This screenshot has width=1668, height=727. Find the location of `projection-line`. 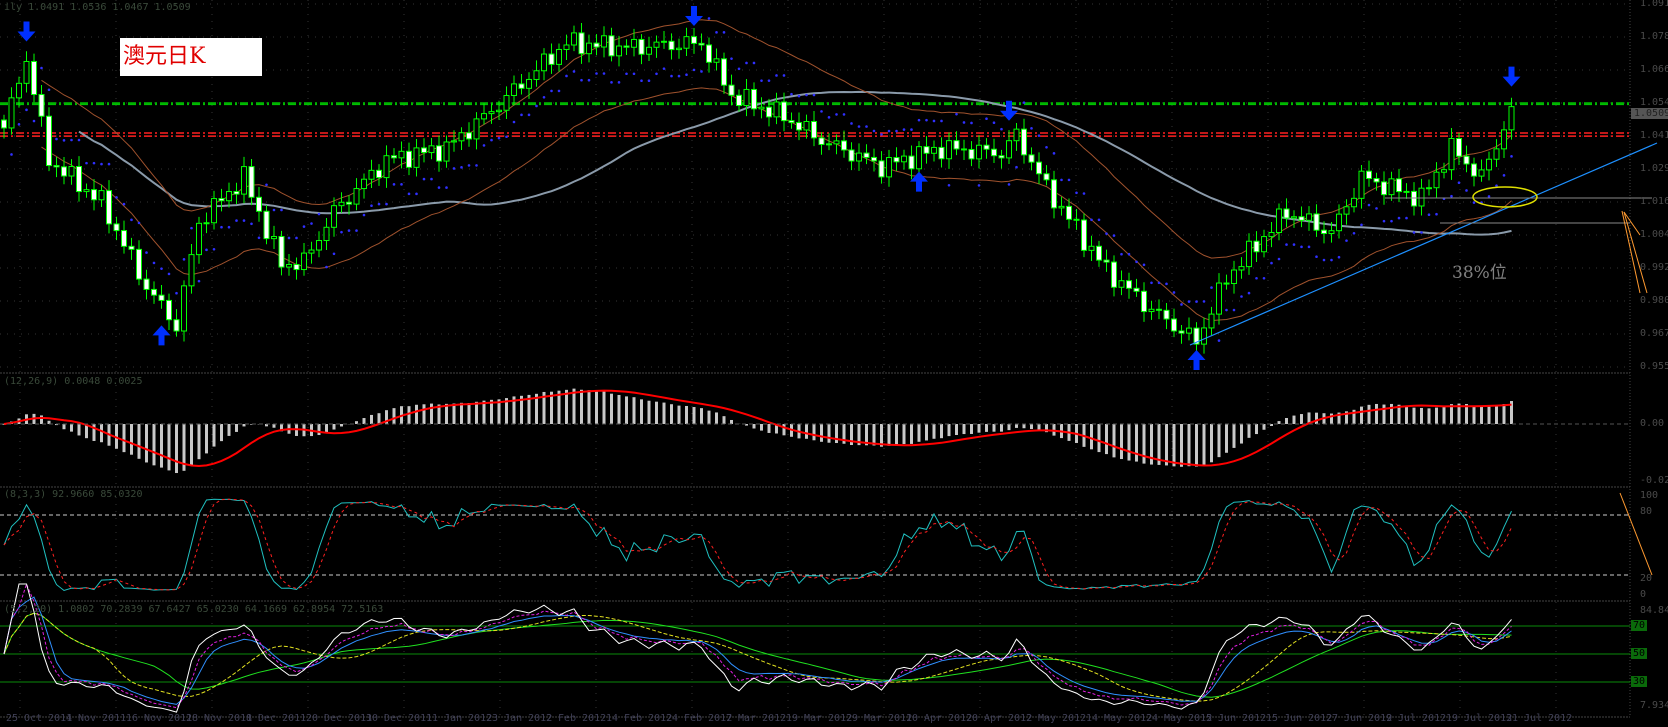

projection-line is located at coordinates (1631, 252).